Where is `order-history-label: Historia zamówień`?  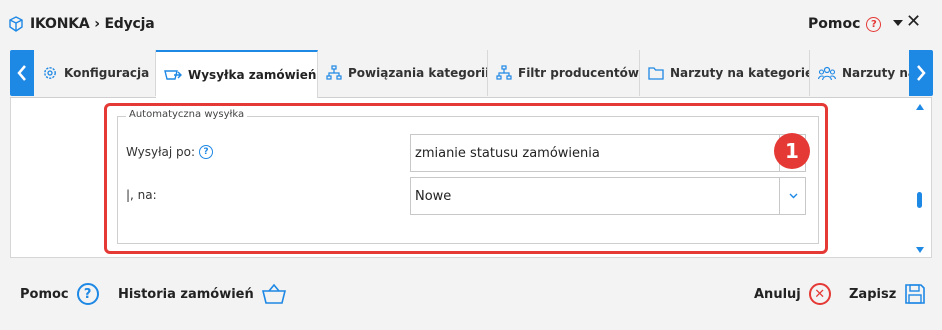
order-history-label: Historia zamówień is located at coordinates (186, 294).